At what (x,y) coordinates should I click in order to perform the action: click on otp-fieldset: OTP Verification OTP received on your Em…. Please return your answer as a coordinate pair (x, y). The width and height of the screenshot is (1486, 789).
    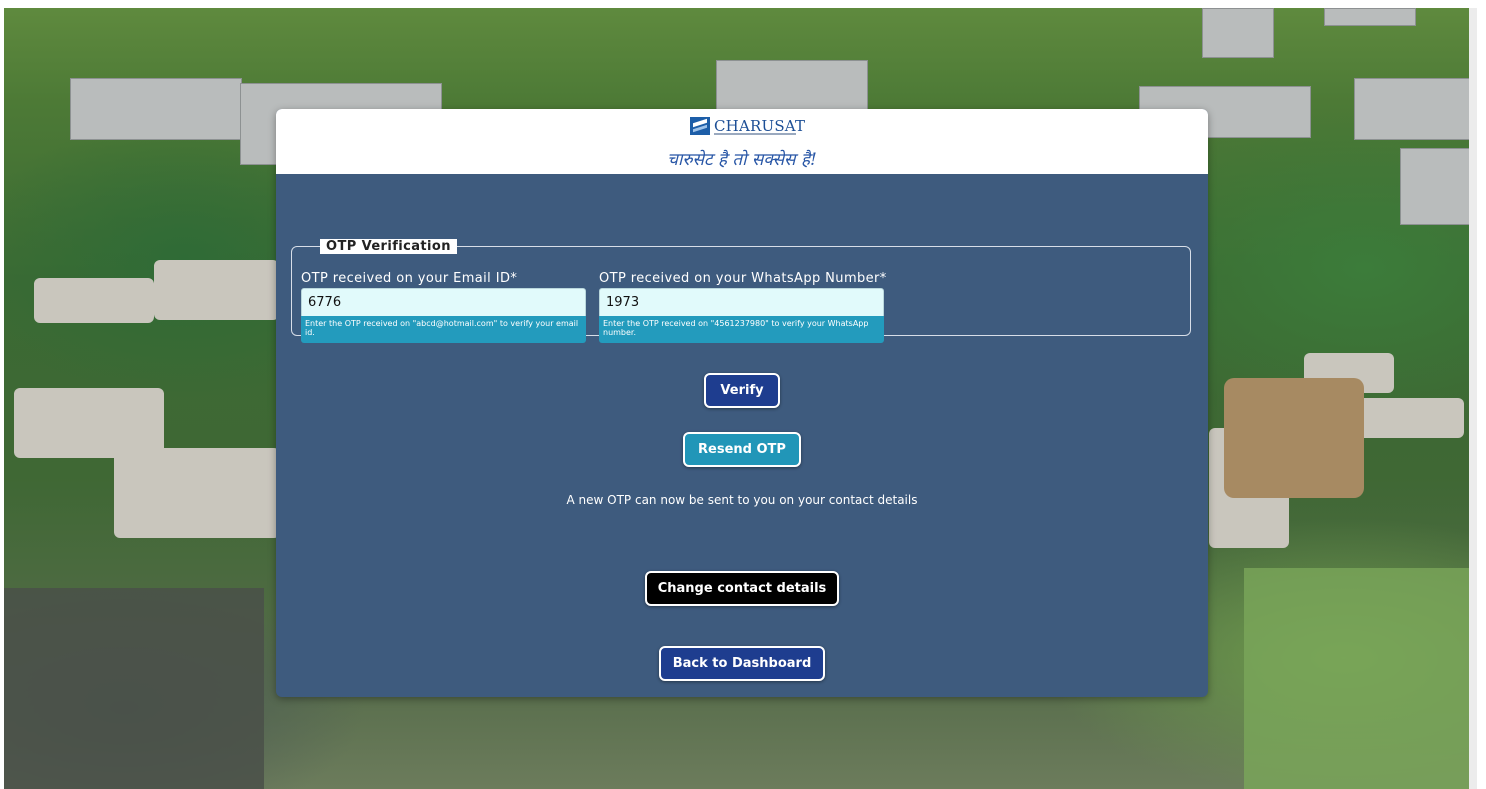
    Looking at the image, I should click on (741, 291).